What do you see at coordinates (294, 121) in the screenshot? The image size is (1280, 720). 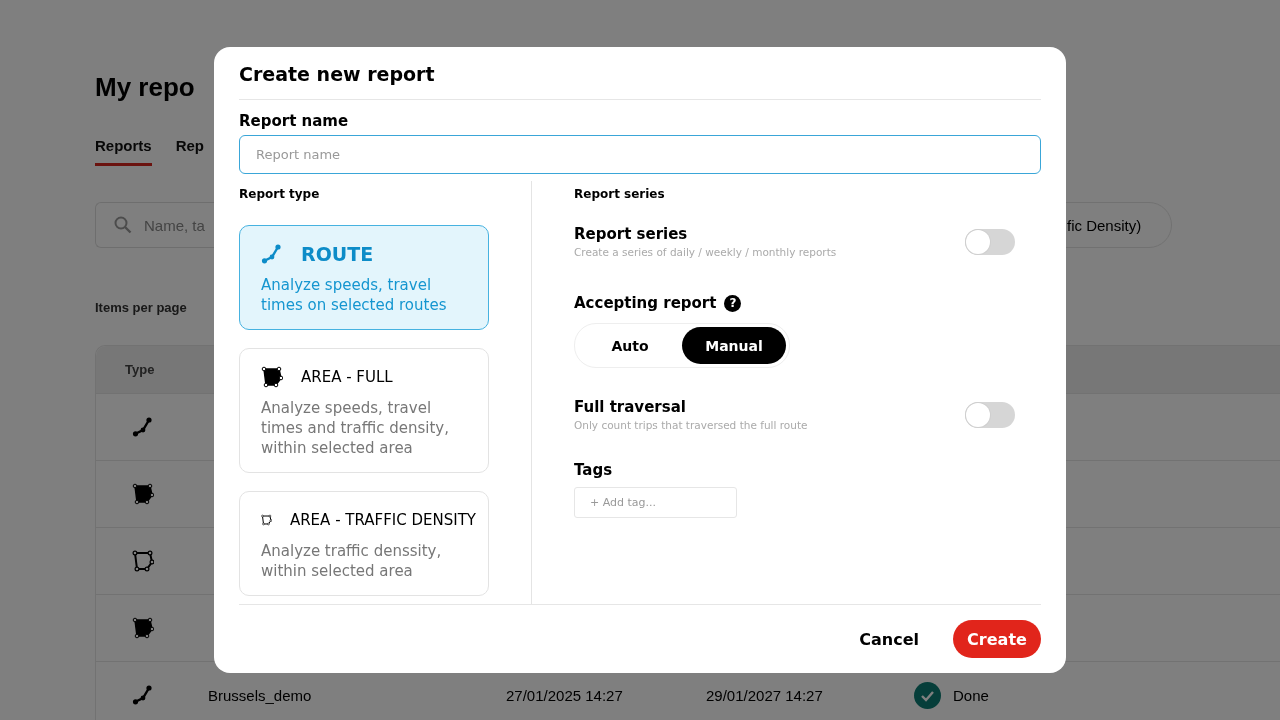 I see `field-label: Report name` at bounding box center [294, 121].